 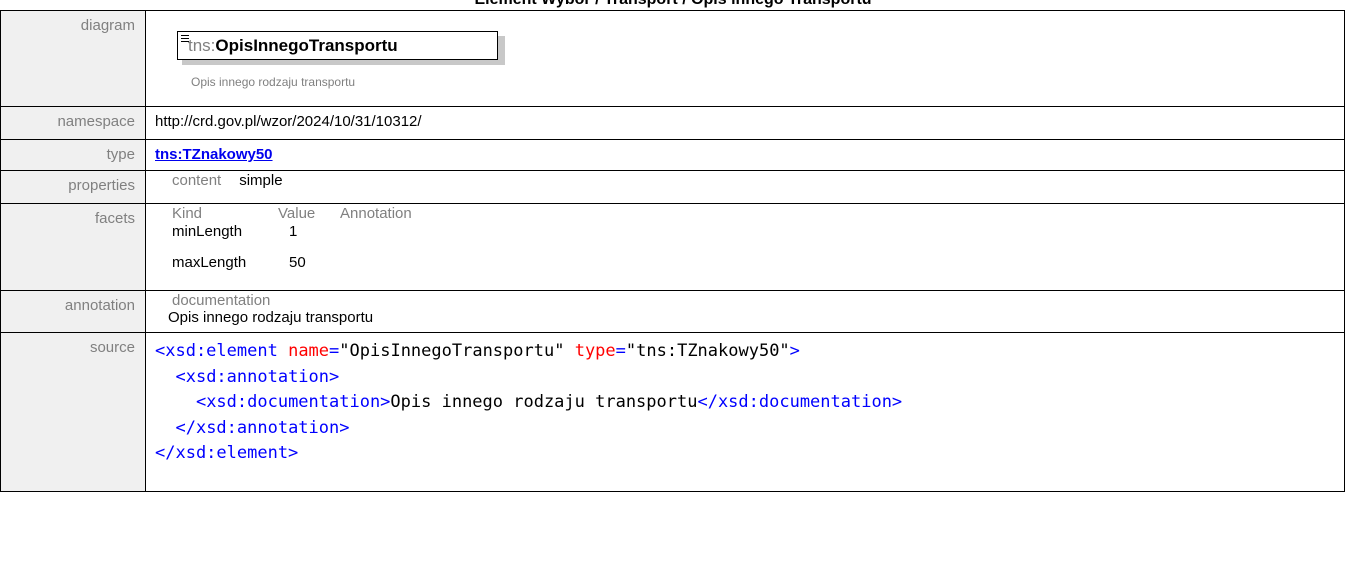 What do you see at coordinates (214, 154) in the screenshot?
I see `type-link: tns:TZnakowy50` at bounding box center [214, 154].